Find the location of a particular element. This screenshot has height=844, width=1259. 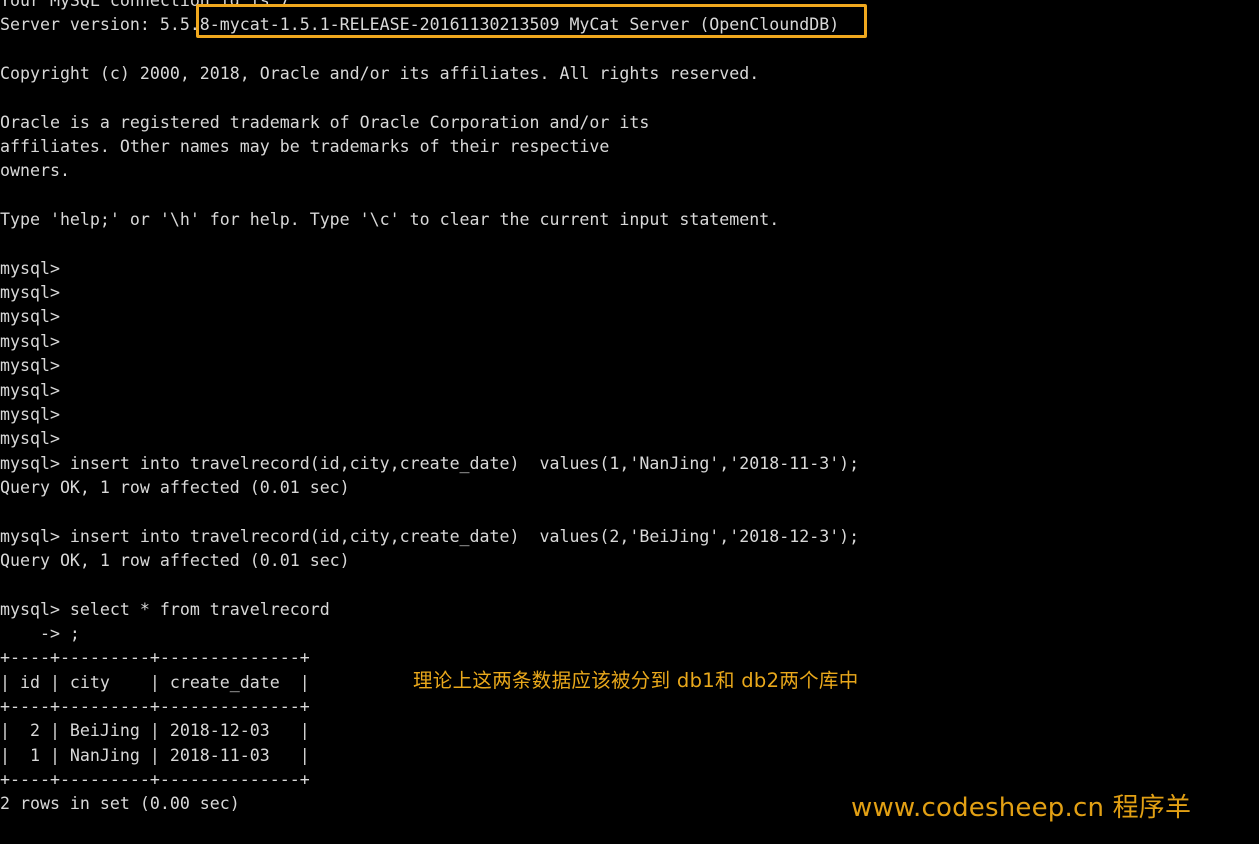

terminal-command-line: mysql> select * from travelrecord is located at coordinates (165, 609).